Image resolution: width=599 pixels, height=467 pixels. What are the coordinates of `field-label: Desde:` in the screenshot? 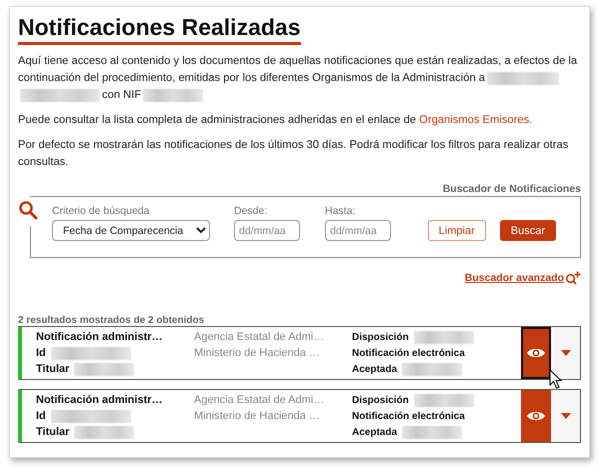 It's located at (251, 211).